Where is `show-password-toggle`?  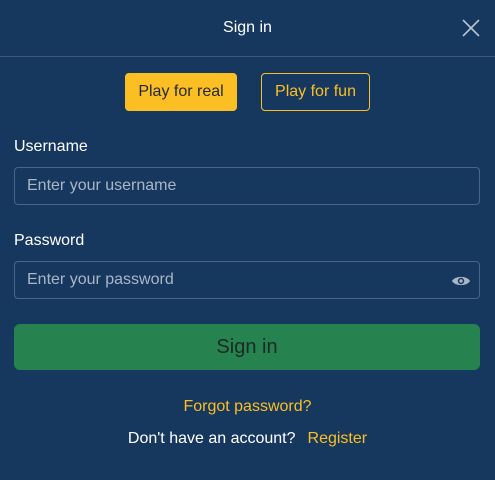 show-password-toggle is located at coordinates (461, 281).